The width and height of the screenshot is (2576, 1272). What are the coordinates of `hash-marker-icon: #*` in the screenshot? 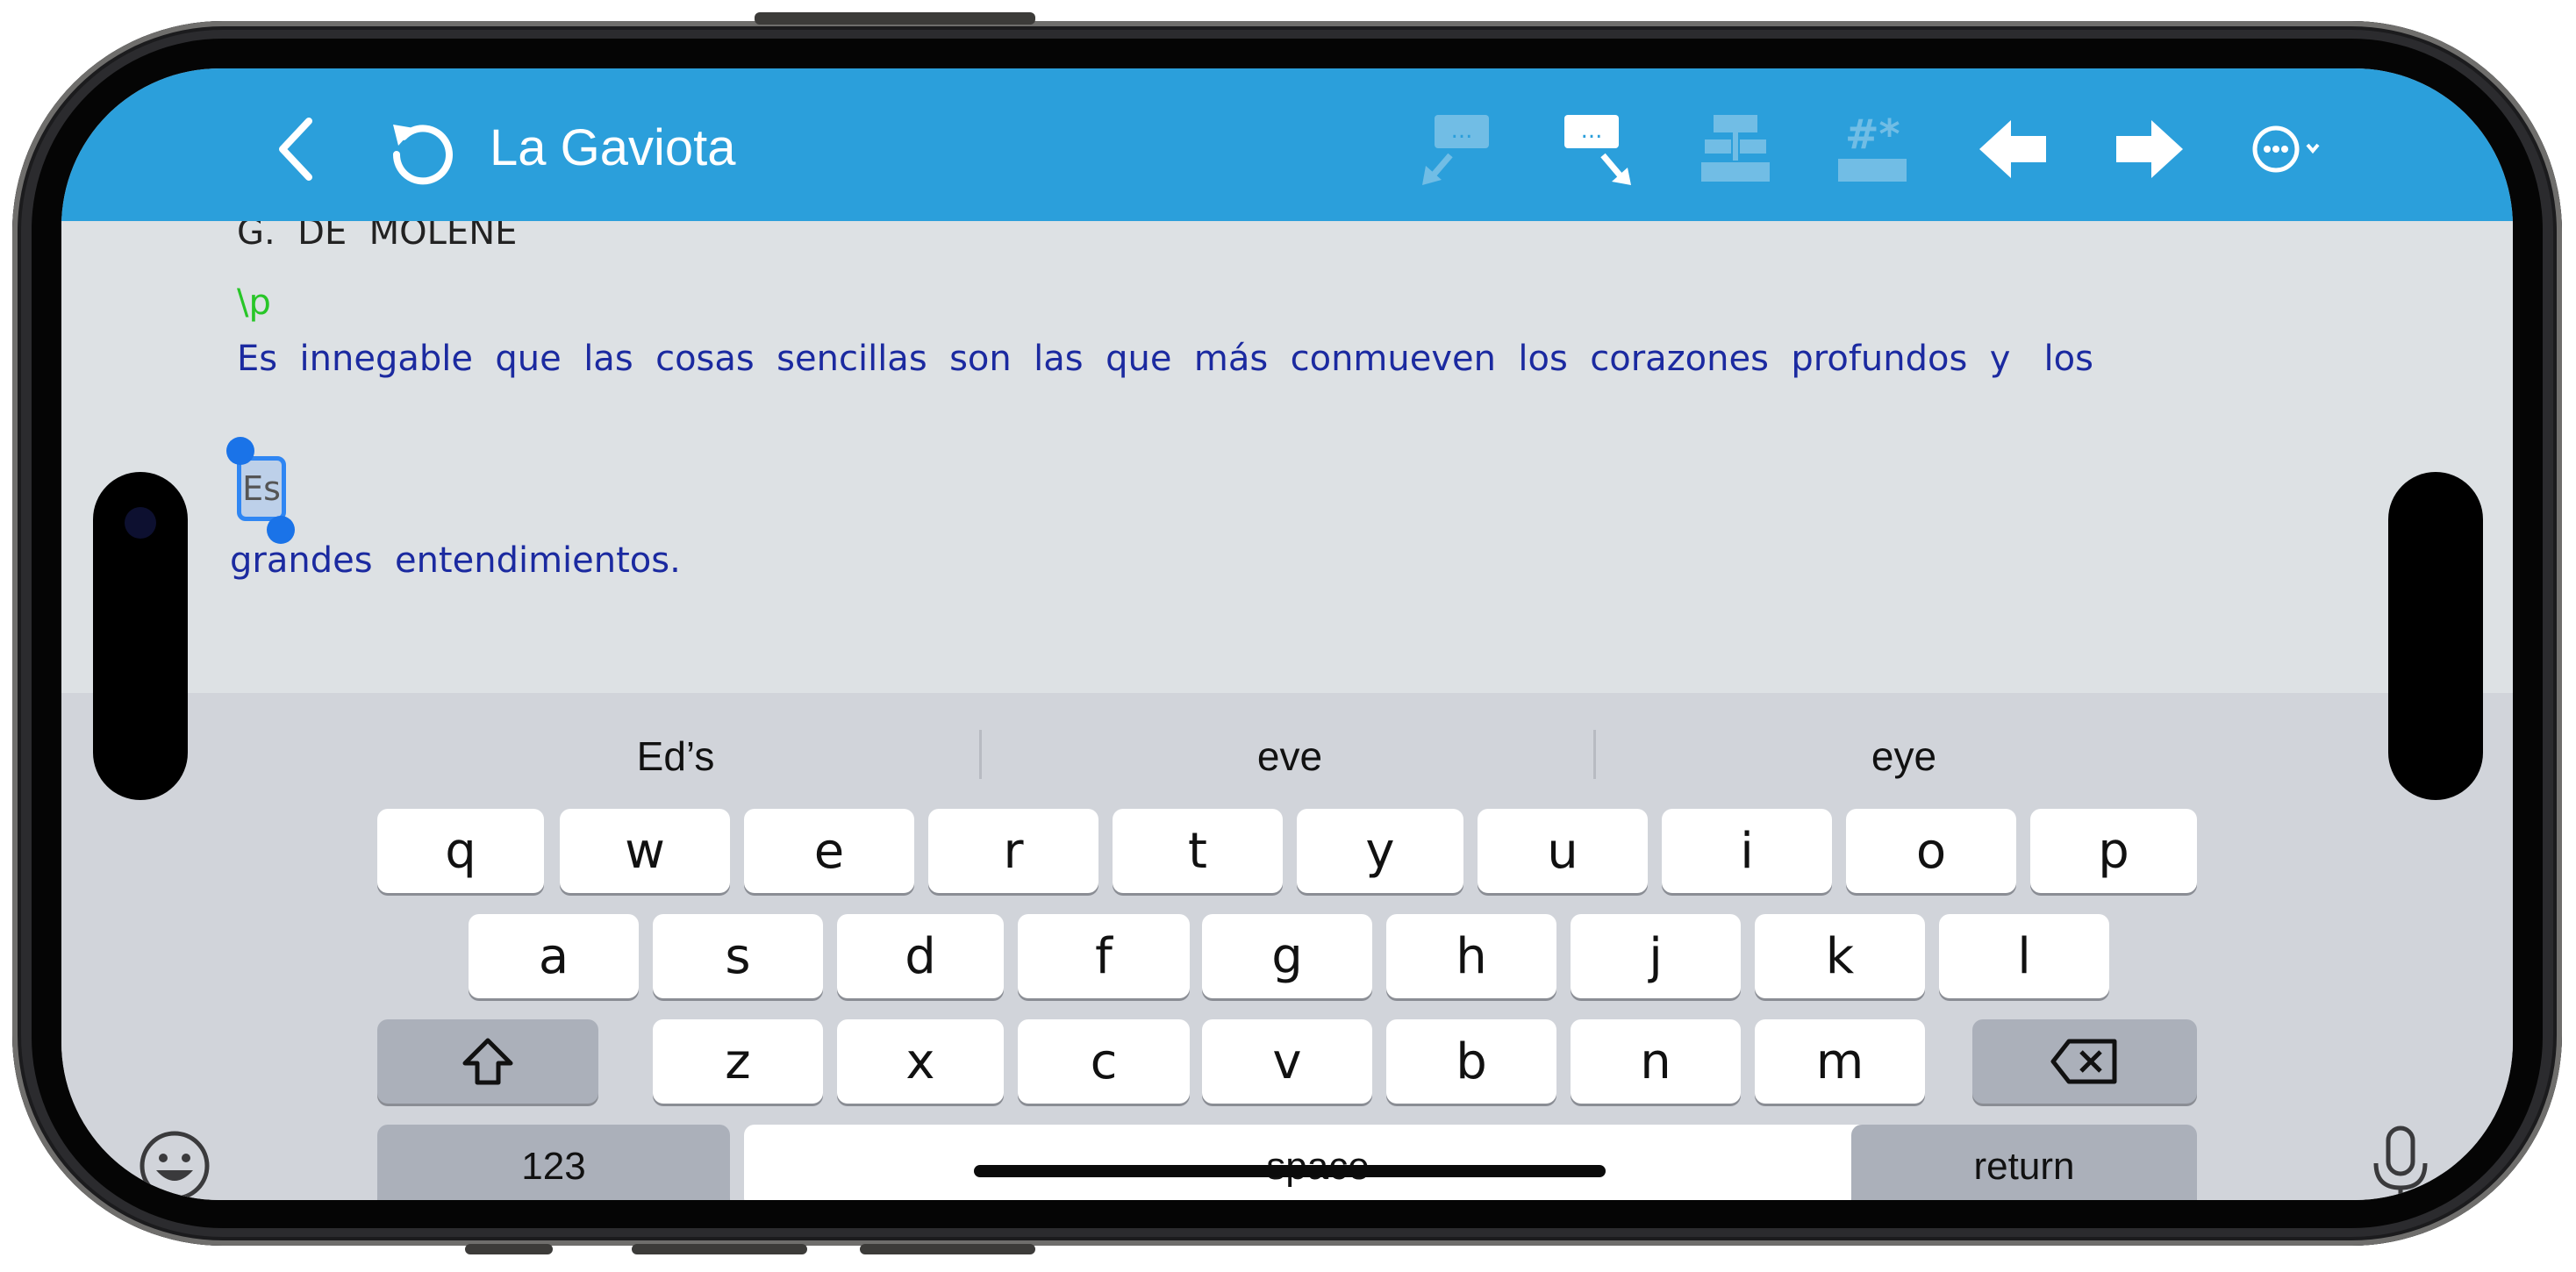 It's located at (1872, 149).